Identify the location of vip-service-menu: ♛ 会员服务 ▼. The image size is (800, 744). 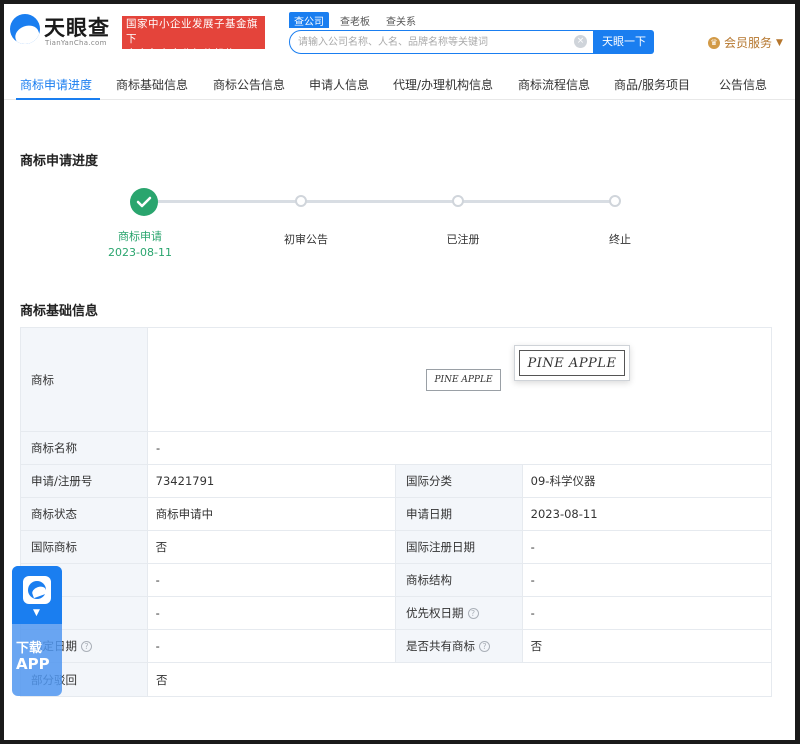
(745, 42).